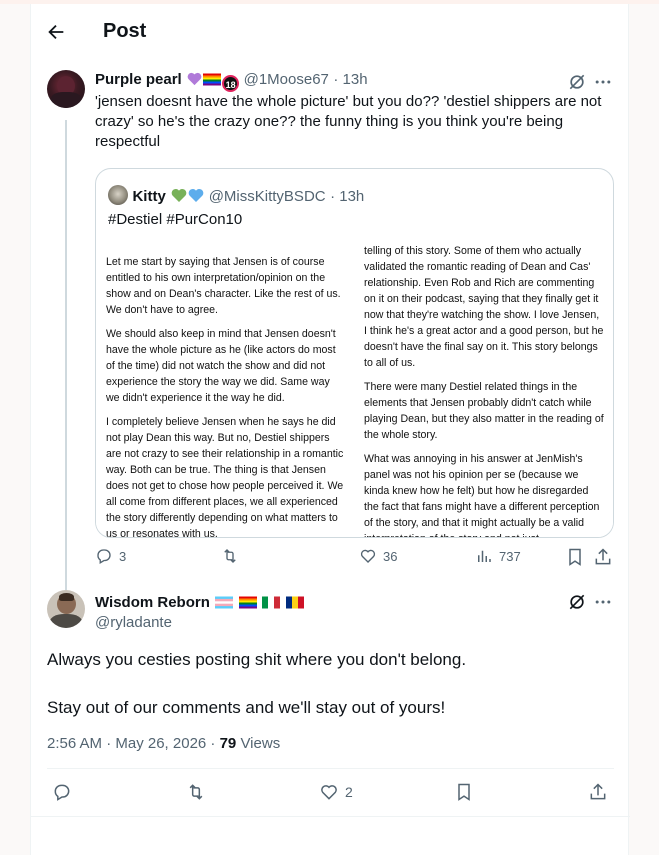  Describe the element at coordinates (286, 79) in the screenshot. I see `author-handle: @1Moose67` at that location.